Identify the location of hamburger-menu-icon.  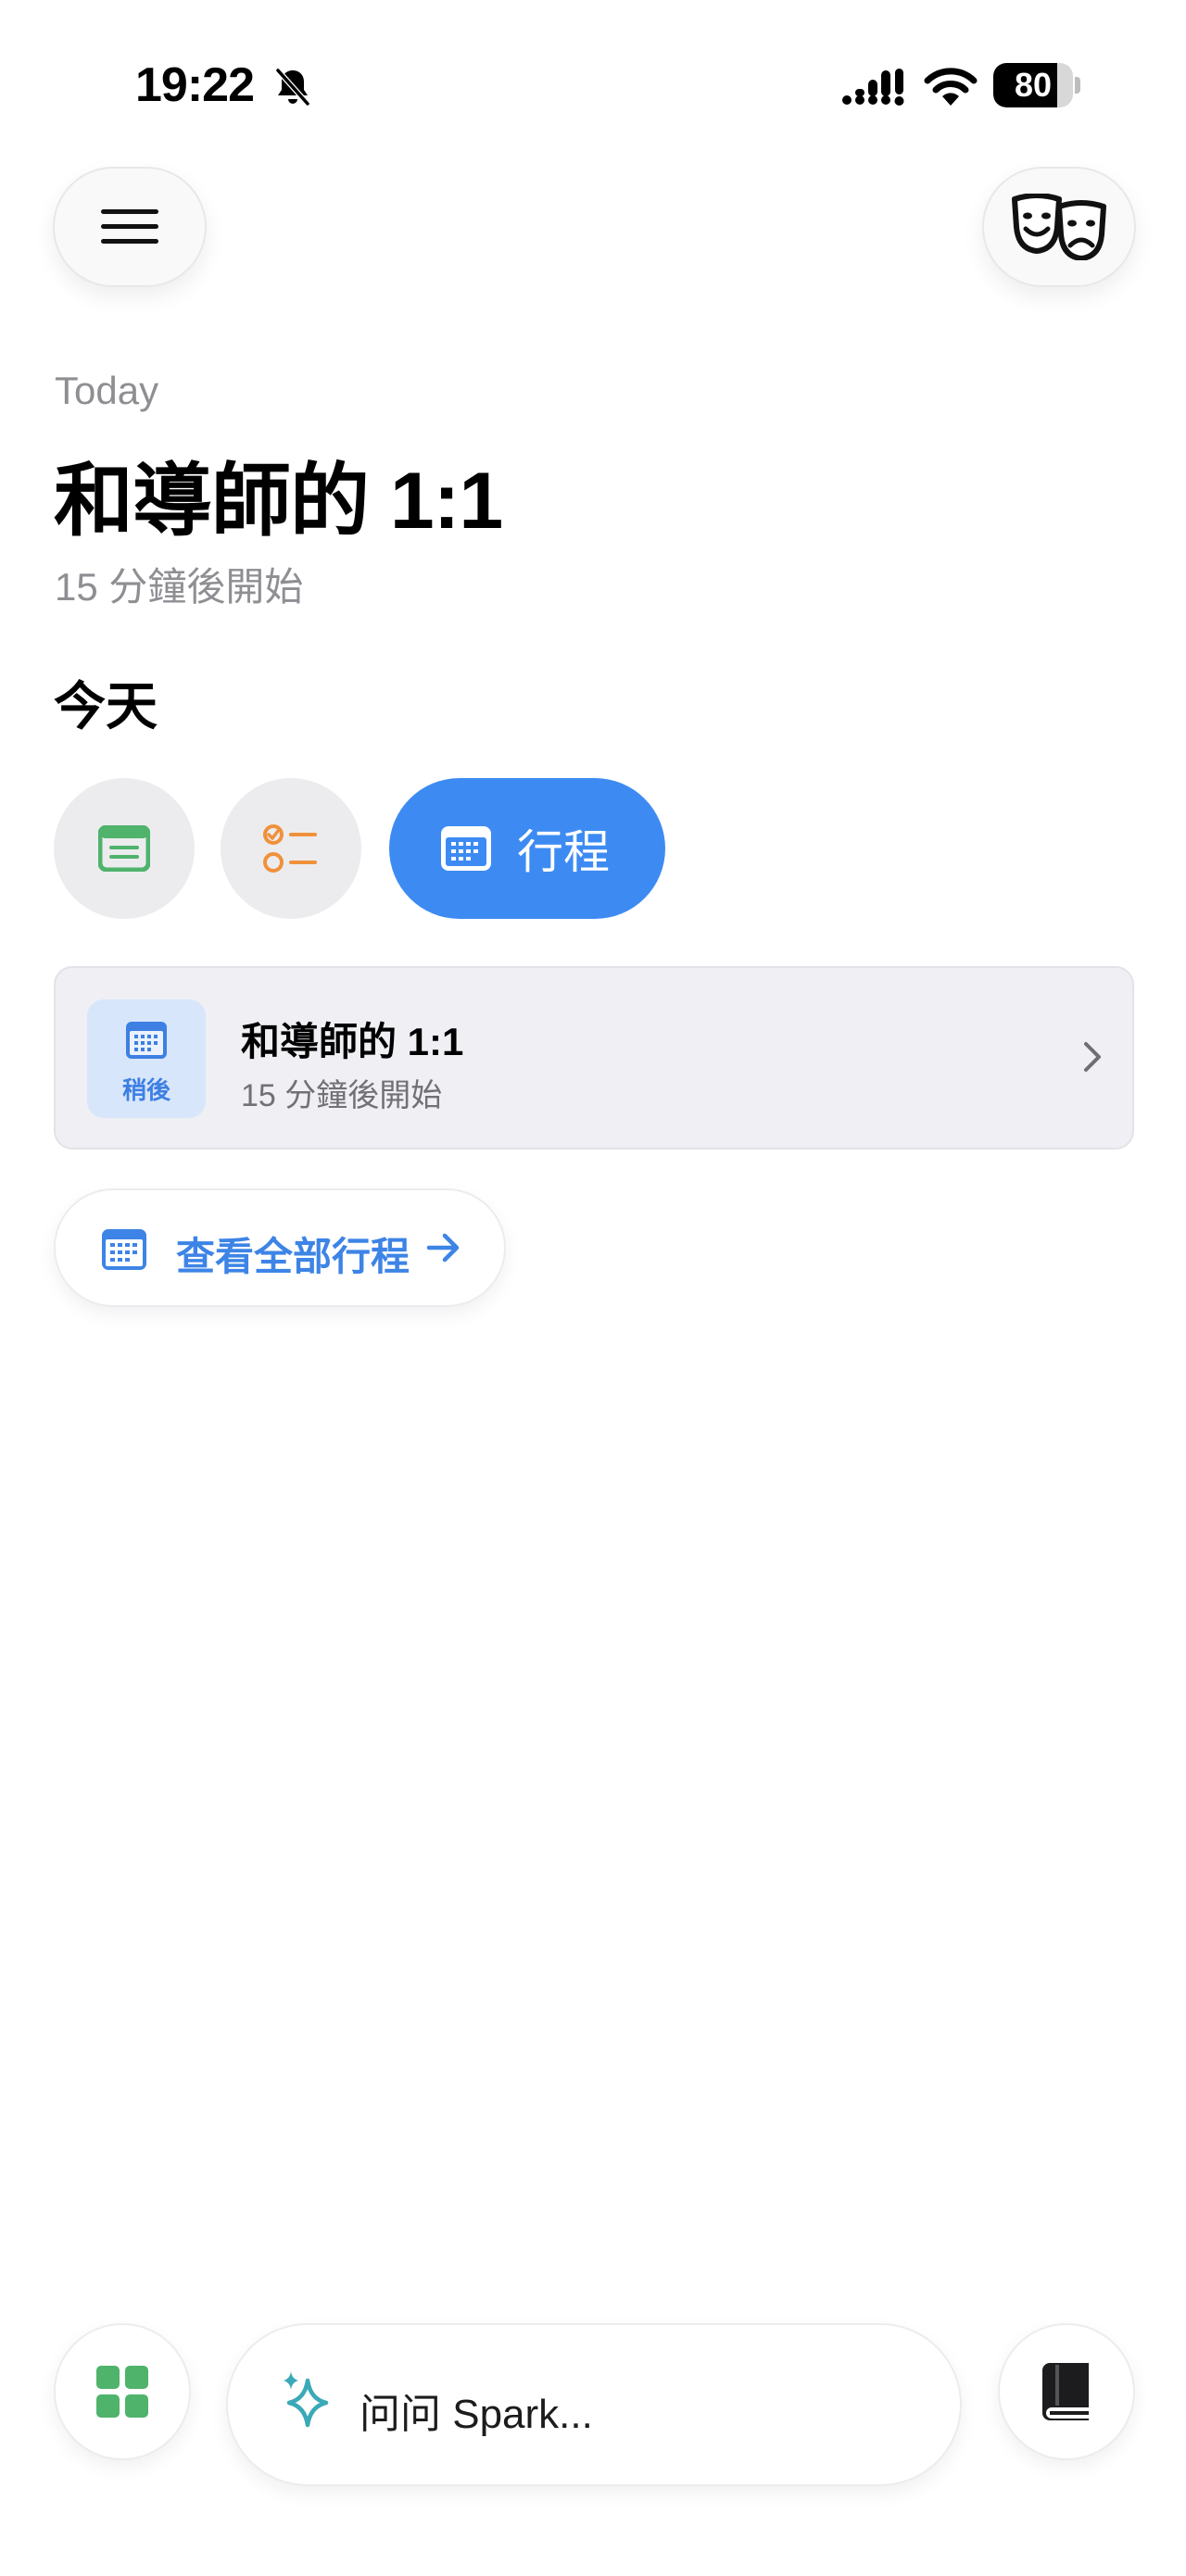
(129, 226).